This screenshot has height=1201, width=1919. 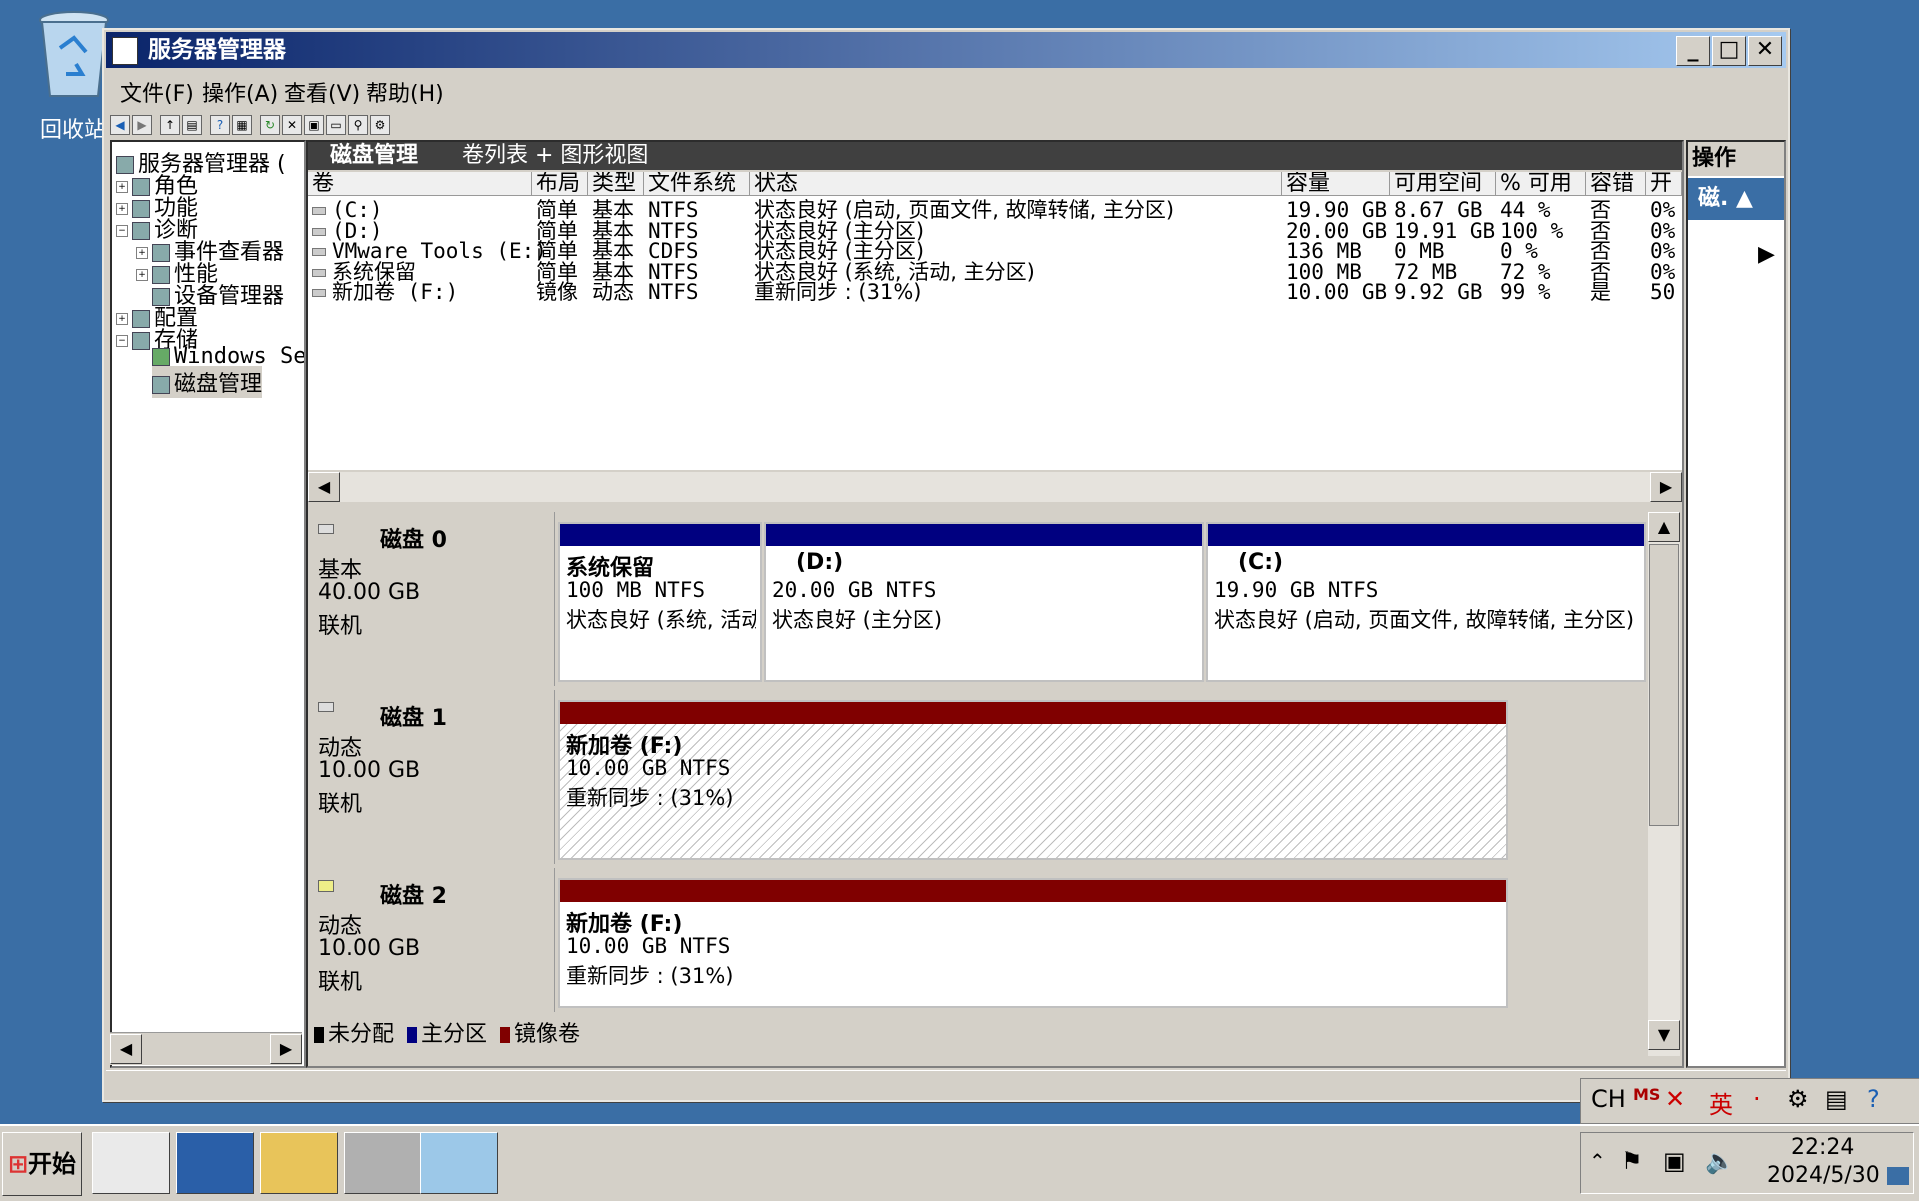 I want to click on volume-icon, so click(x=319, y=293).